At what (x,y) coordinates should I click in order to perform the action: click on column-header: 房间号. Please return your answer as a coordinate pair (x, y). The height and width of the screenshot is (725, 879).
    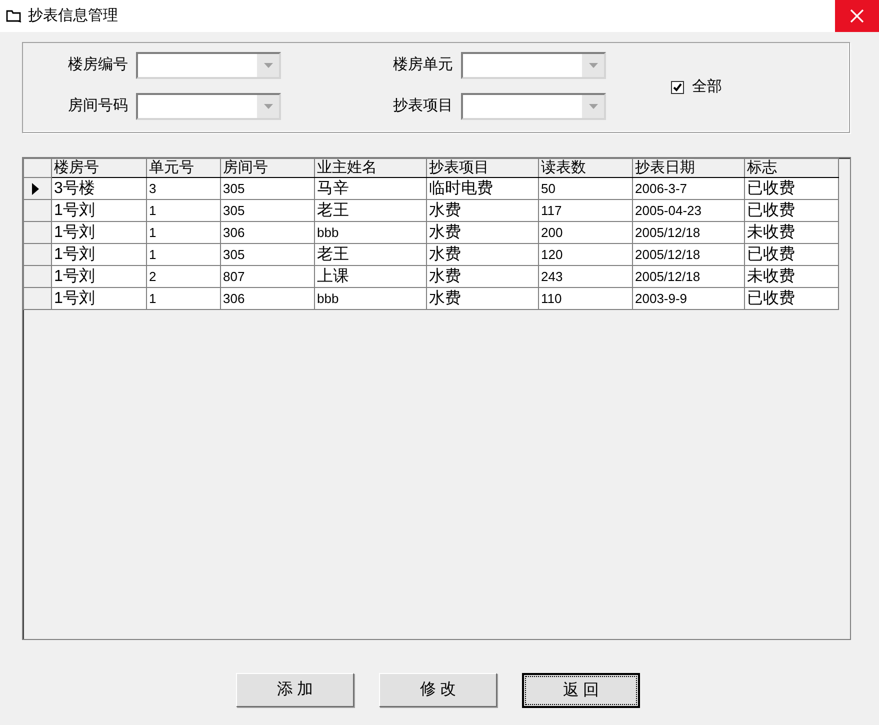
    Looking at the image, I should click on (267, 168).